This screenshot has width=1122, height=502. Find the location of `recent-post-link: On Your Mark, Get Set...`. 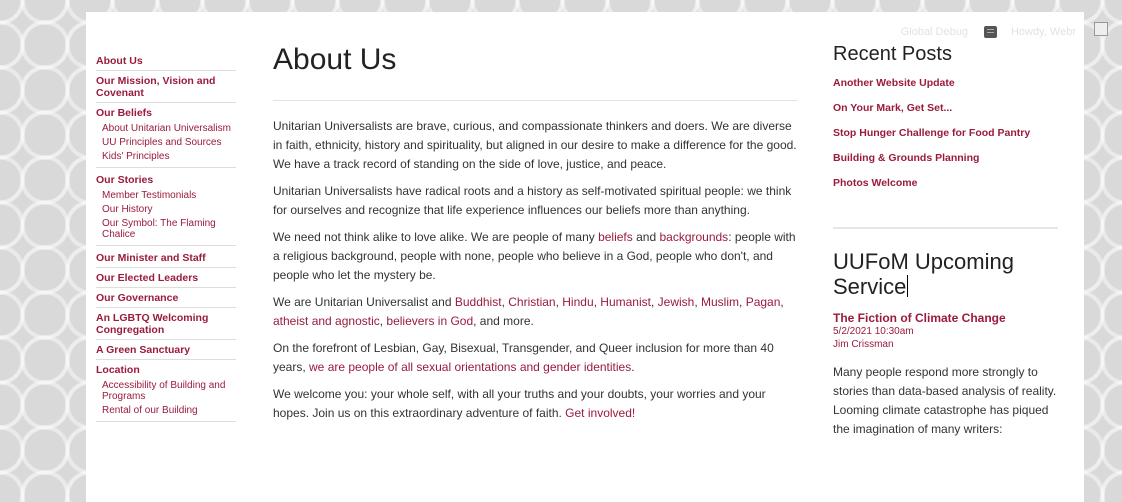

recent-post-link: On Your Mark, Get Set... is located at coordinates (945, 108).